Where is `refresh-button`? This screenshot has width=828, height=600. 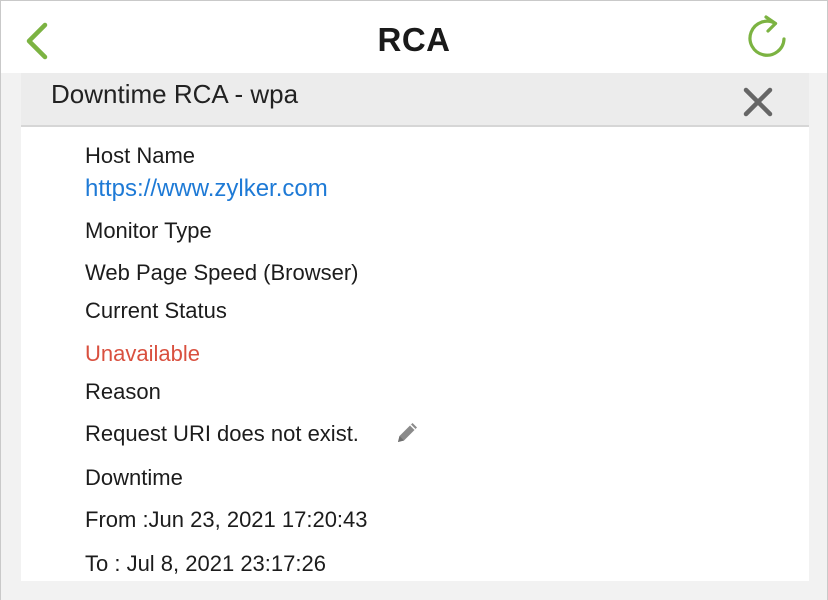 refresh-button is located at coordinates (767, 39).